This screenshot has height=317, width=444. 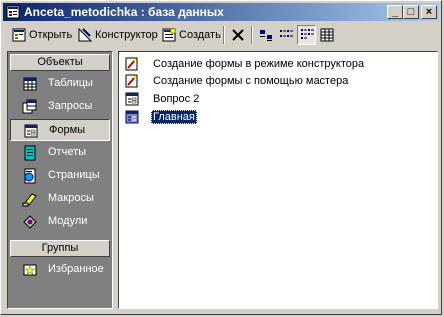 I want to click on groups-group-button: Группы, so click(x=60, y=248).